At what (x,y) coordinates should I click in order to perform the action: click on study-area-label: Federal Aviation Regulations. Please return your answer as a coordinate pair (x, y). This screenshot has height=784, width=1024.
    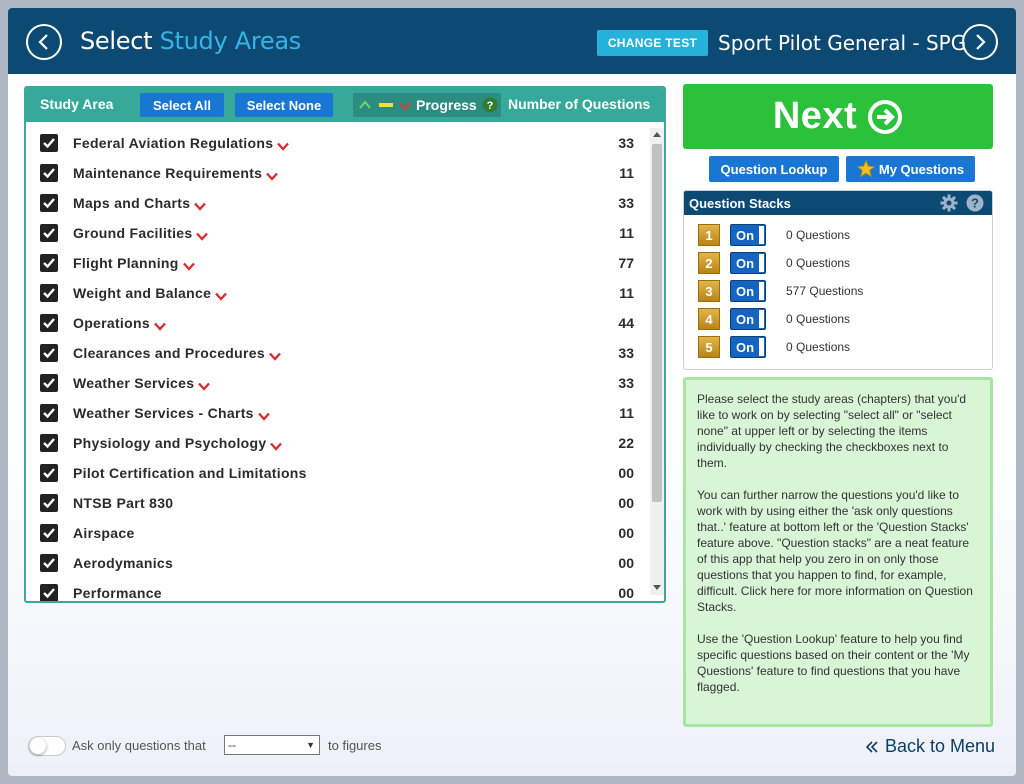
    Looking at the image, I should click on (173, 143).